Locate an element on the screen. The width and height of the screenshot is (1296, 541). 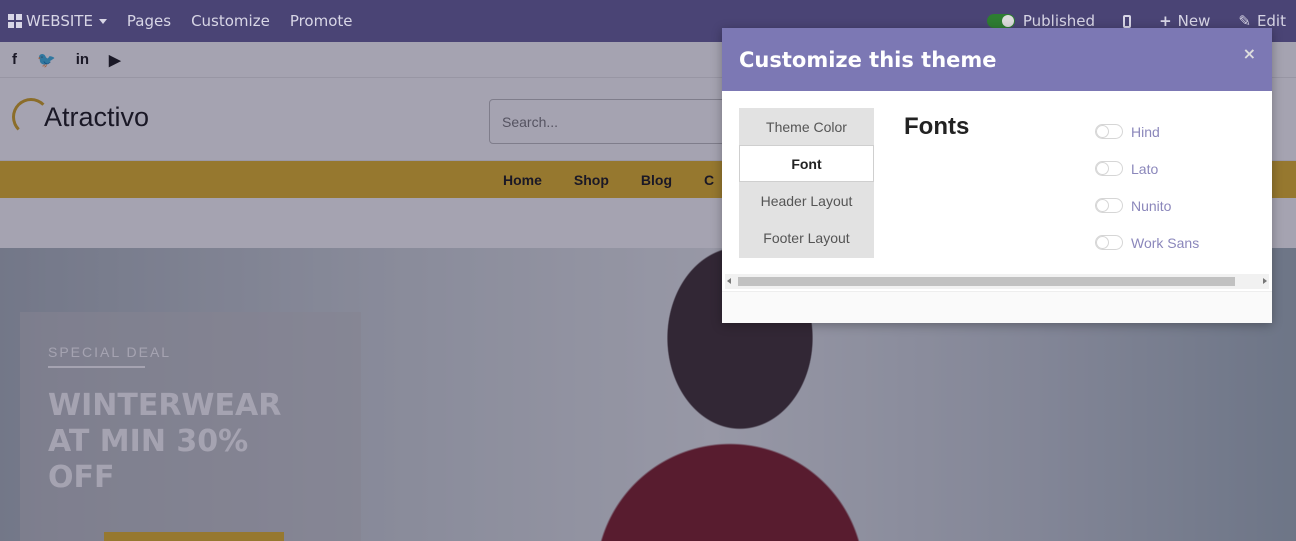
close-icon: × is located at coordinates (1249, 53).